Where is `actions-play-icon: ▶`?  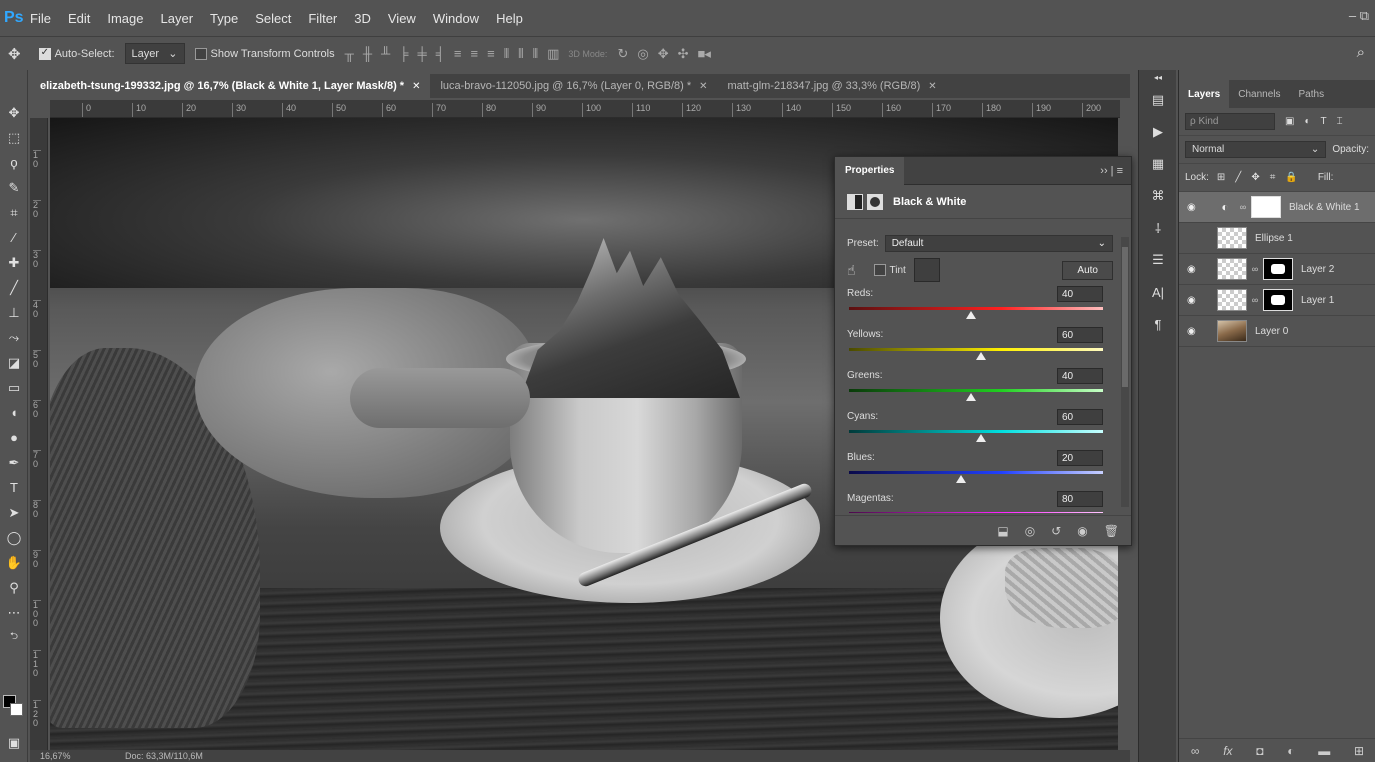
actions-play-icon: ▶ is located at coordinates (1158, 132).